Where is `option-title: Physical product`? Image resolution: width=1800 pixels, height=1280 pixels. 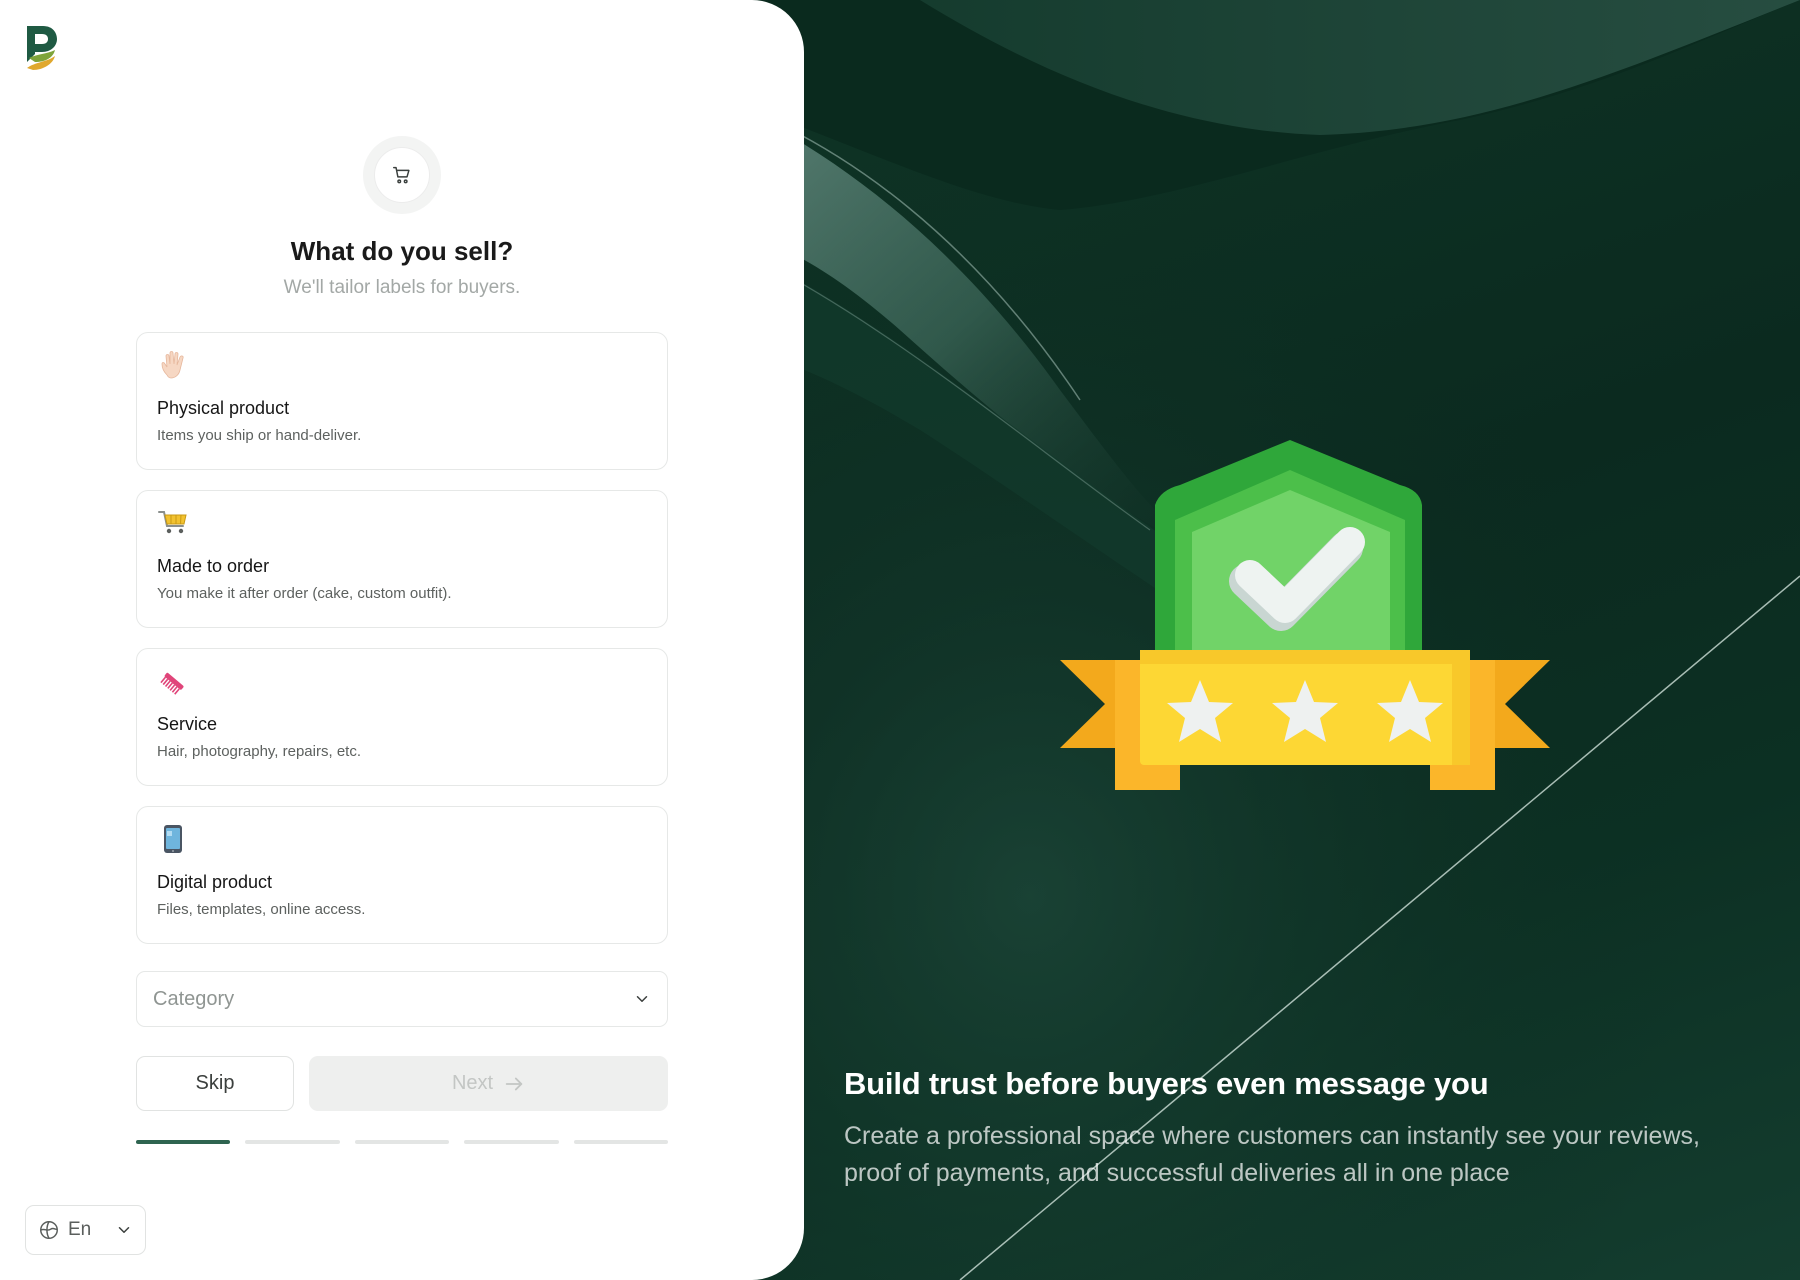
option-title: Physical product is located at coordinates (223, 408).